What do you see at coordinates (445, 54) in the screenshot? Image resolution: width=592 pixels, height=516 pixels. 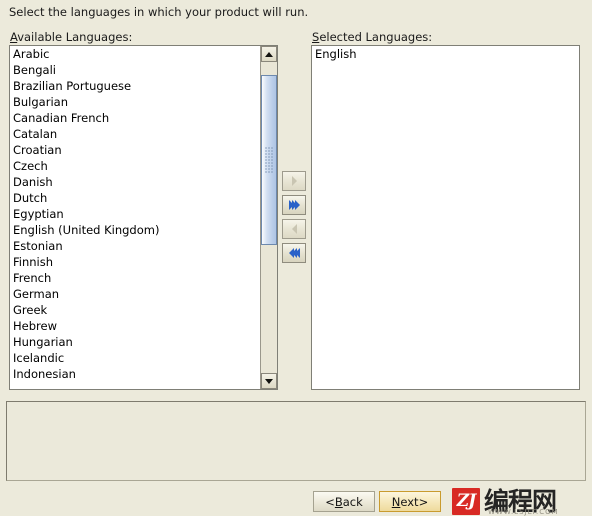 I see `list-item: English` at bounding box center [445, 54].